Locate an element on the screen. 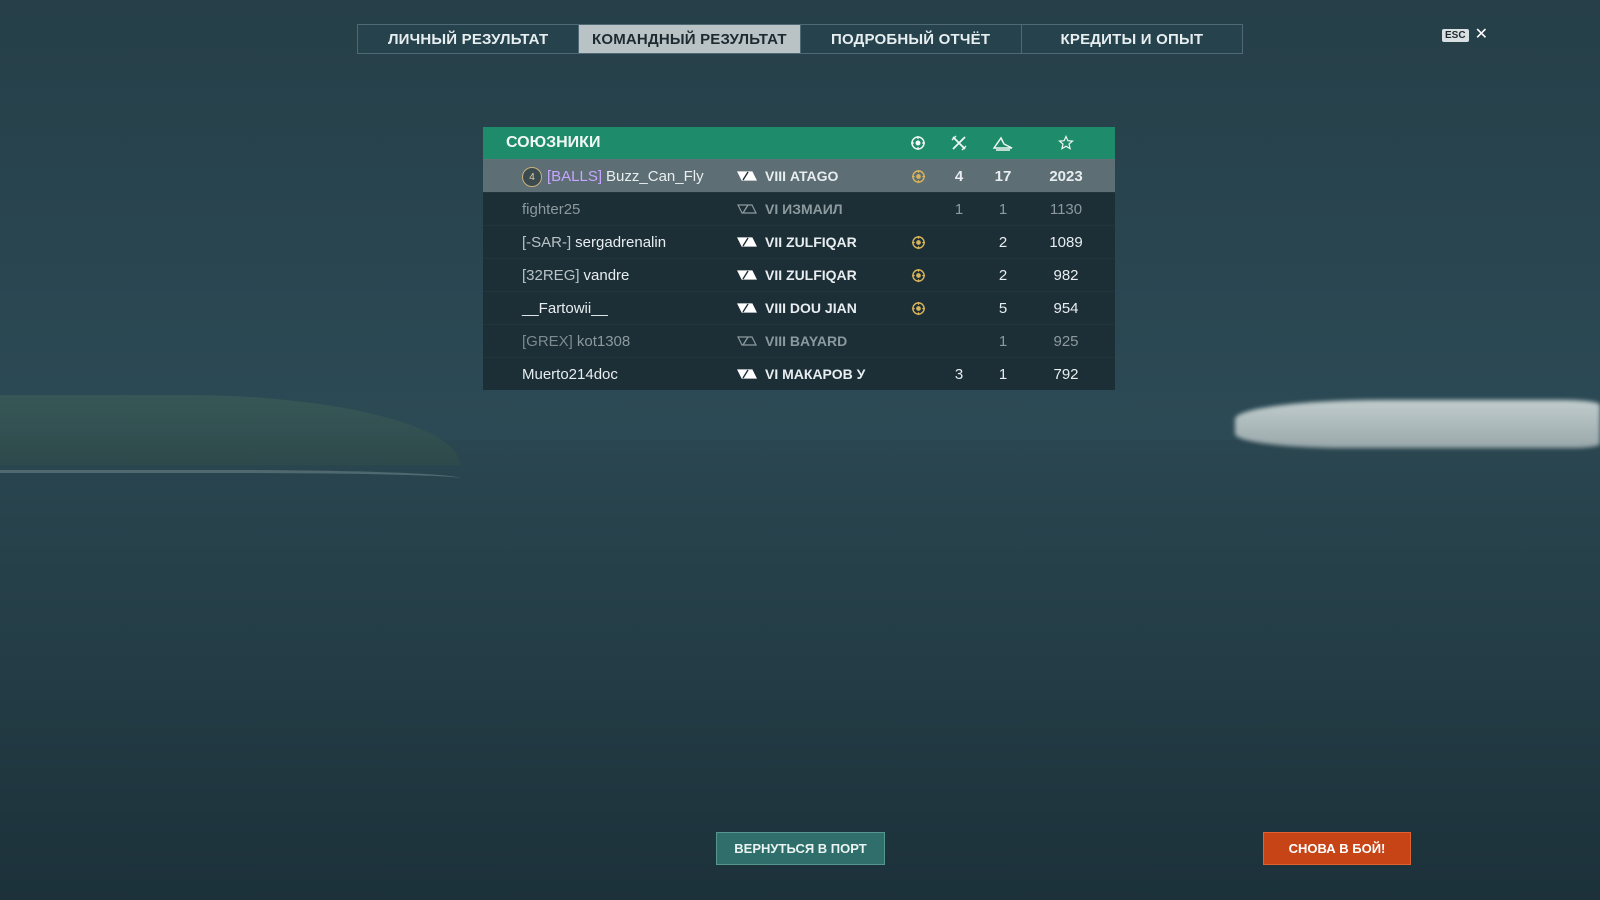 This screenshot has height=900, width=1600. player-name: Buzz_Can_Fly is located at coordinates (655, 176).